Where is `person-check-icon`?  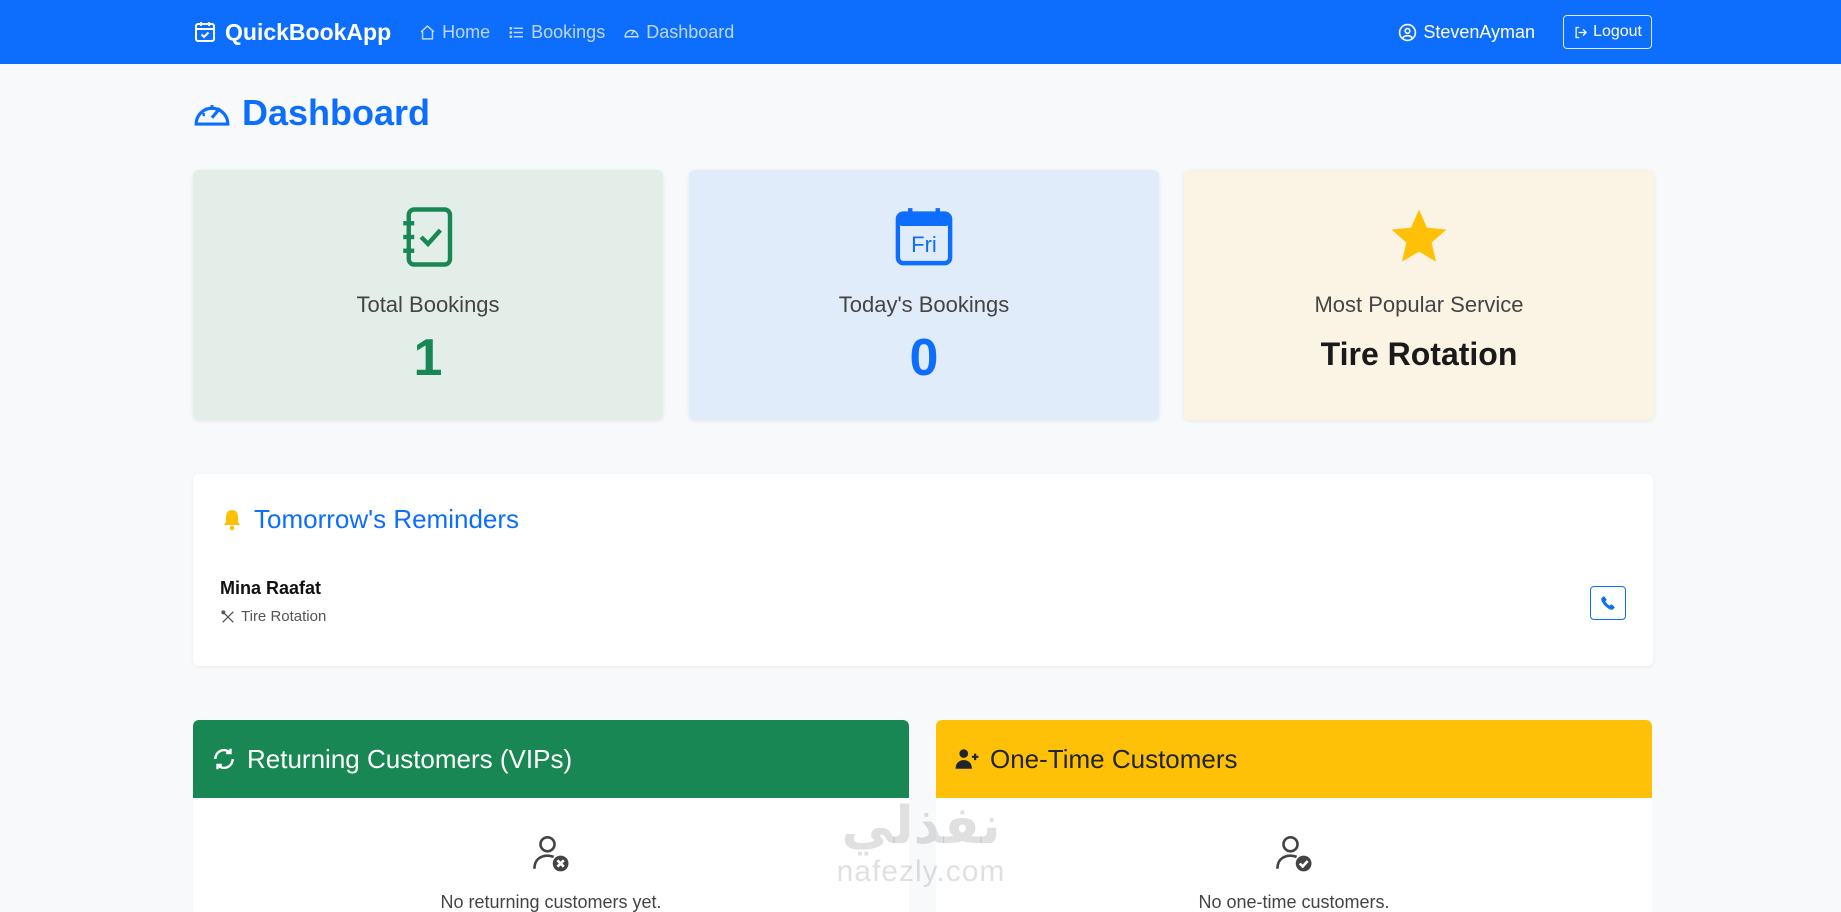 person-check-icon is located at coordinates (1294, 853).